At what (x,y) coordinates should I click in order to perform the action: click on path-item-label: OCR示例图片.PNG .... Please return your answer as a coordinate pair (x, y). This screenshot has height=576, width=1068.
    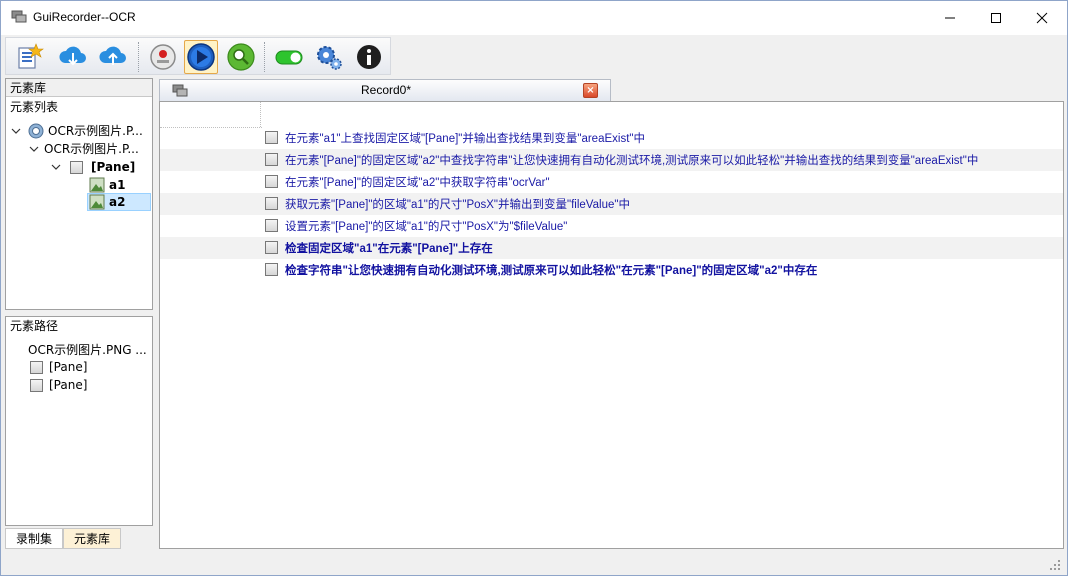
    Looking at the image, I should click on (87, 350).